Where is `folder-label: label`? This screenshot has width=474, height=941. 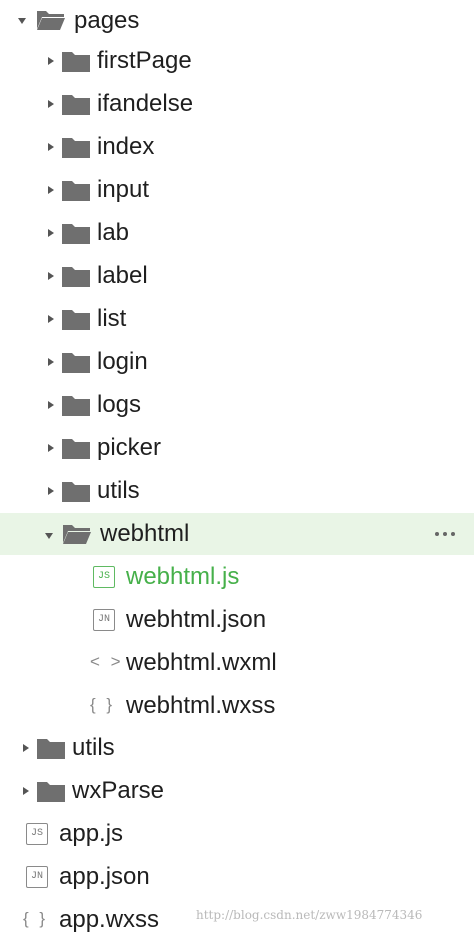
folder-label: label is located at coordinates (122, 275).